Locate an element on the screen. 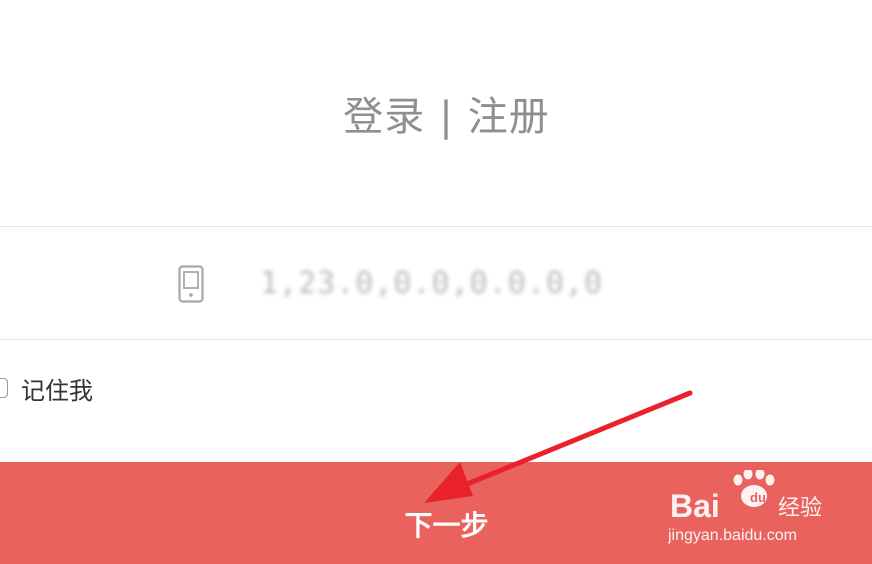 This screenshot has width=872, height=564. remember-me: 记住我 is located at coordinates (46, 388).